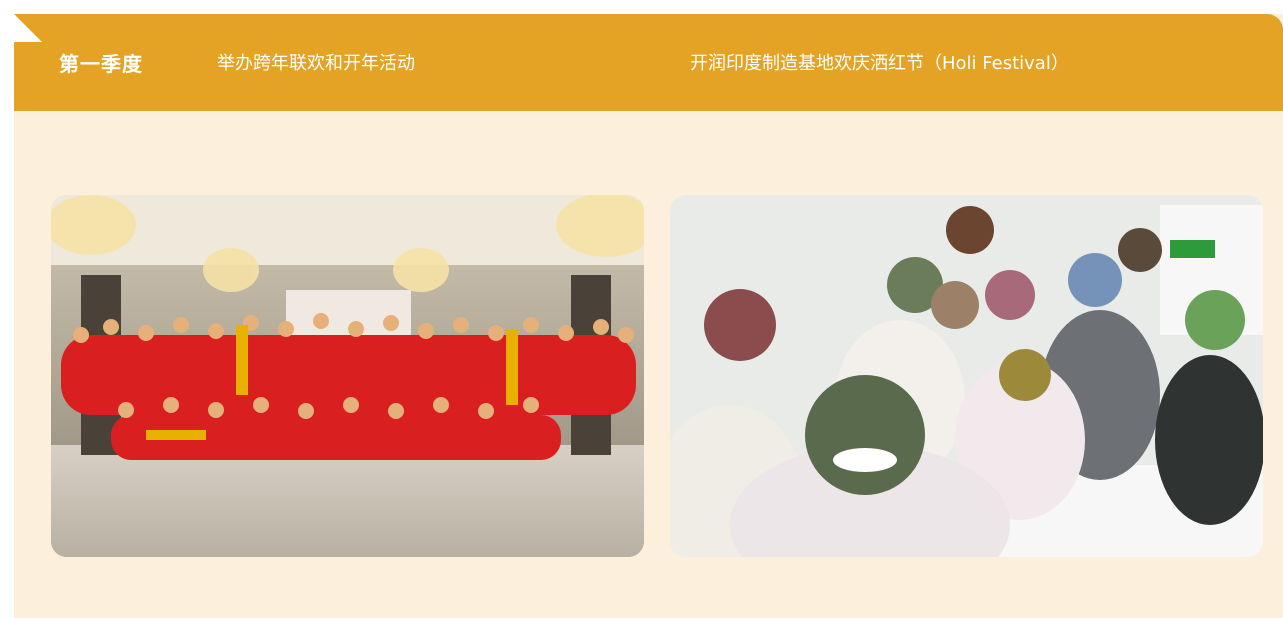  Describe the element at coordinates (28, 28) in the screenshot. I see `corner-notch` at that location.